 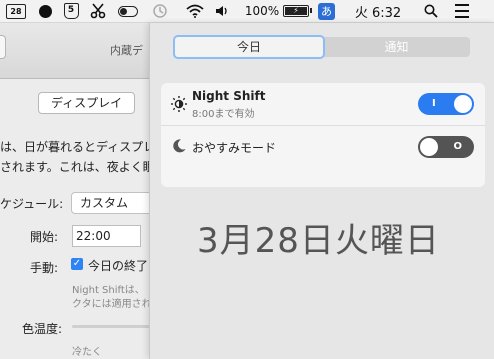 I want to click on calendar-date-badge: 28, so click(x=16, y=11).